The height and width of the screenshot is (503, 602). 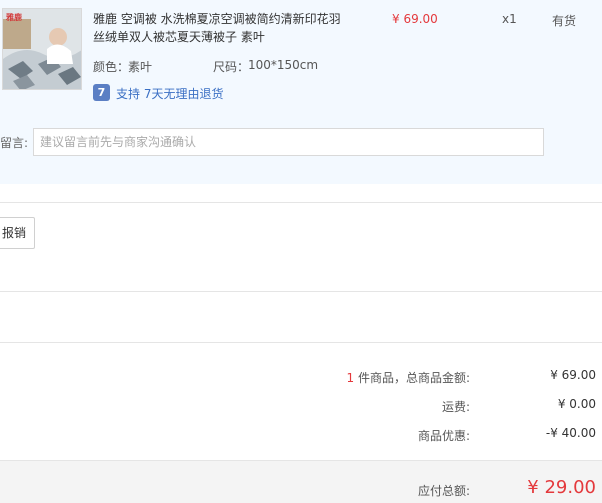 What do you see at coordinates (570, 433) in the screenshot?
I see `discount-value: -¥ 40.00` at bounding box center [570, 433].